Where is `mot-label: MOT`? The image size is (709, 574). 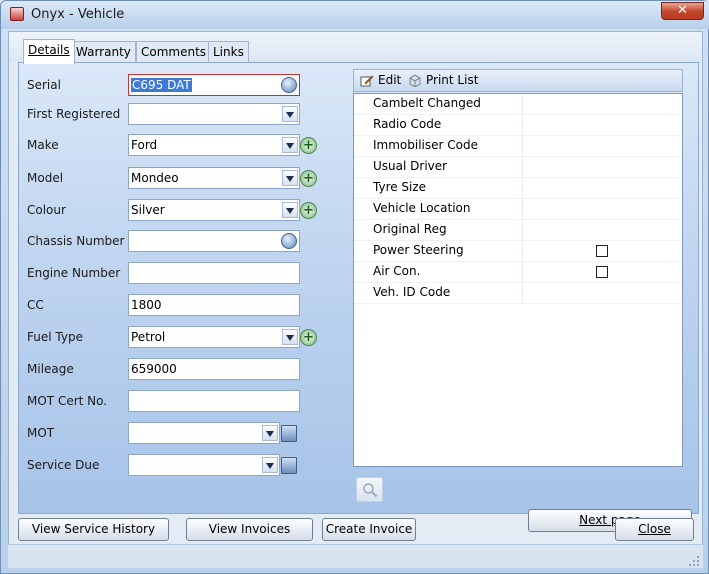 mot-label: MOT is located at coordinates (41, 433).